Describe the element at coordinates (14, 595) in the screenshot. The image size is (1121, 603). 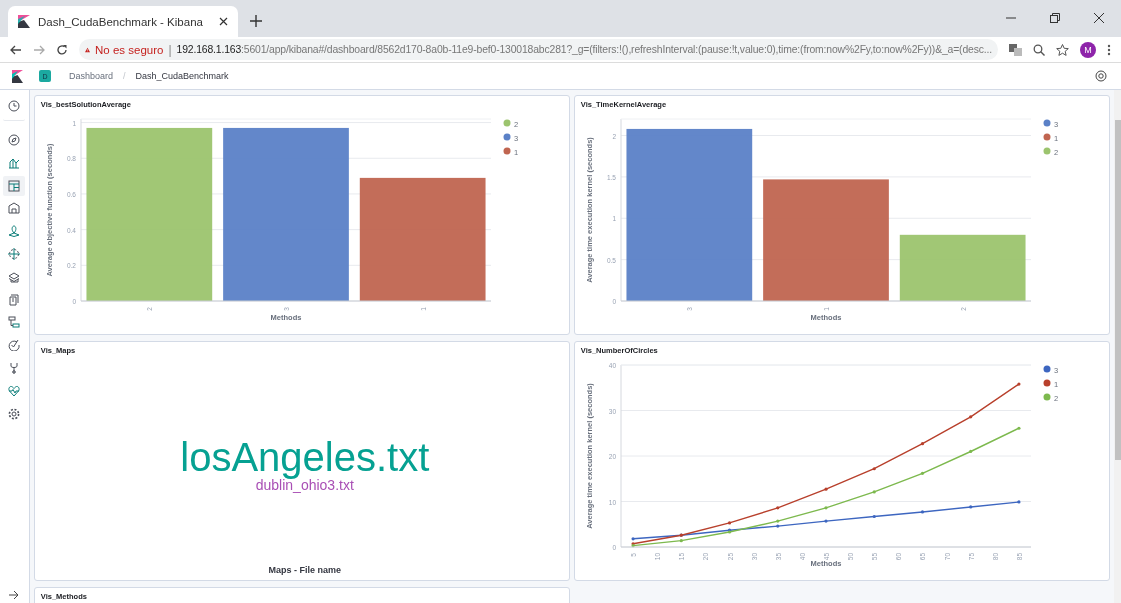
I see `expand-arrow-icon` at that location.